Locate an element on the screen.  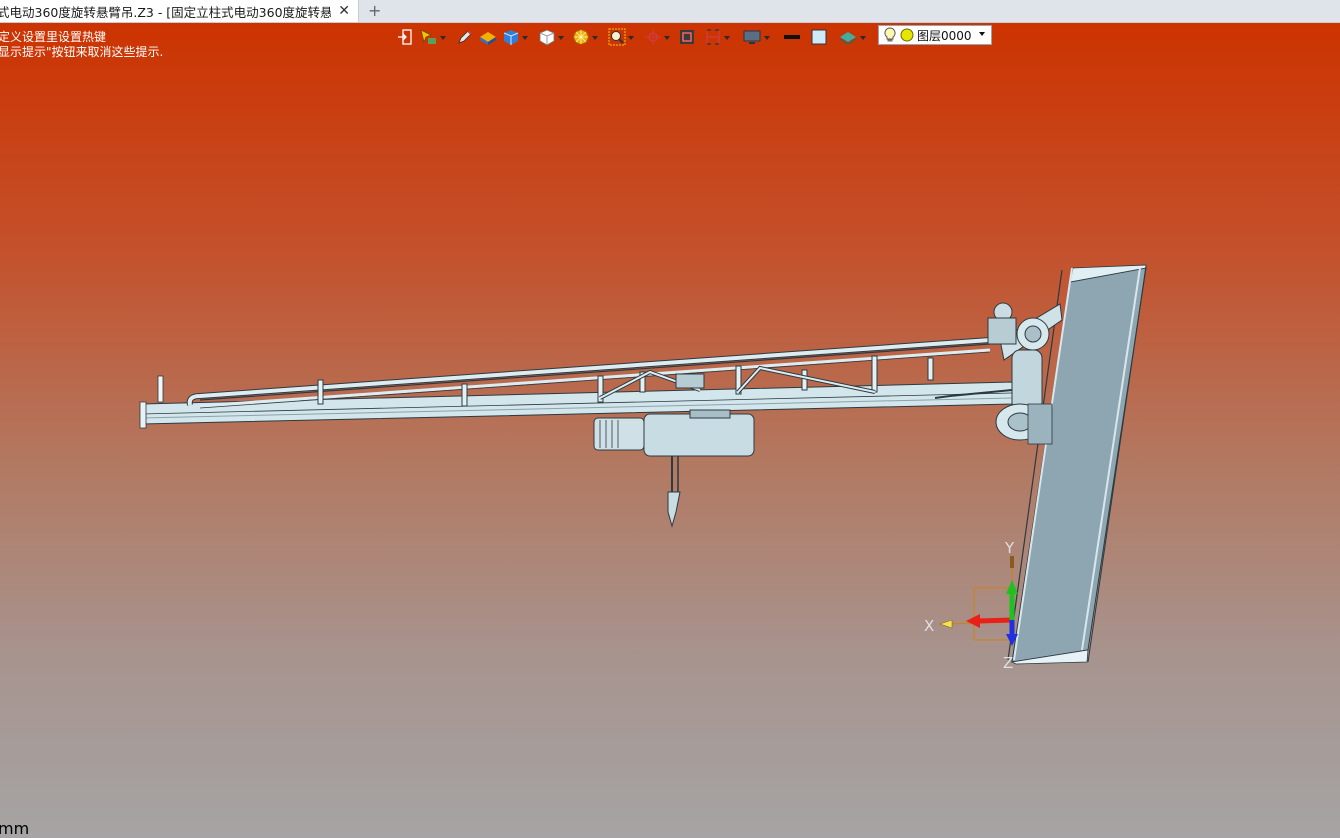
document-tab: 式电动360度旋转悬臂吊.Z3 - [固定立柱式电动360度旋转悬臂吊] ✕ is located at coordinates (179, 11).